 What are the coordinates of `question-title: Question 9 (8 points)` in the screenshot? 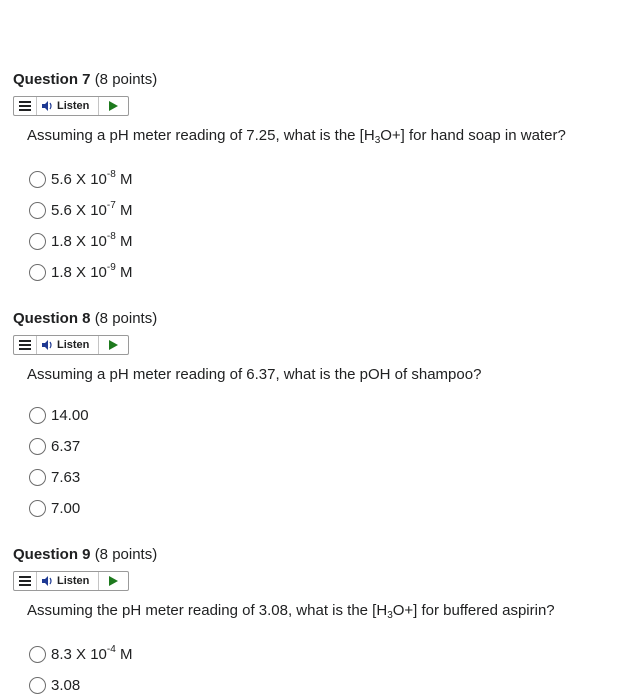 It's located at (313, 555).